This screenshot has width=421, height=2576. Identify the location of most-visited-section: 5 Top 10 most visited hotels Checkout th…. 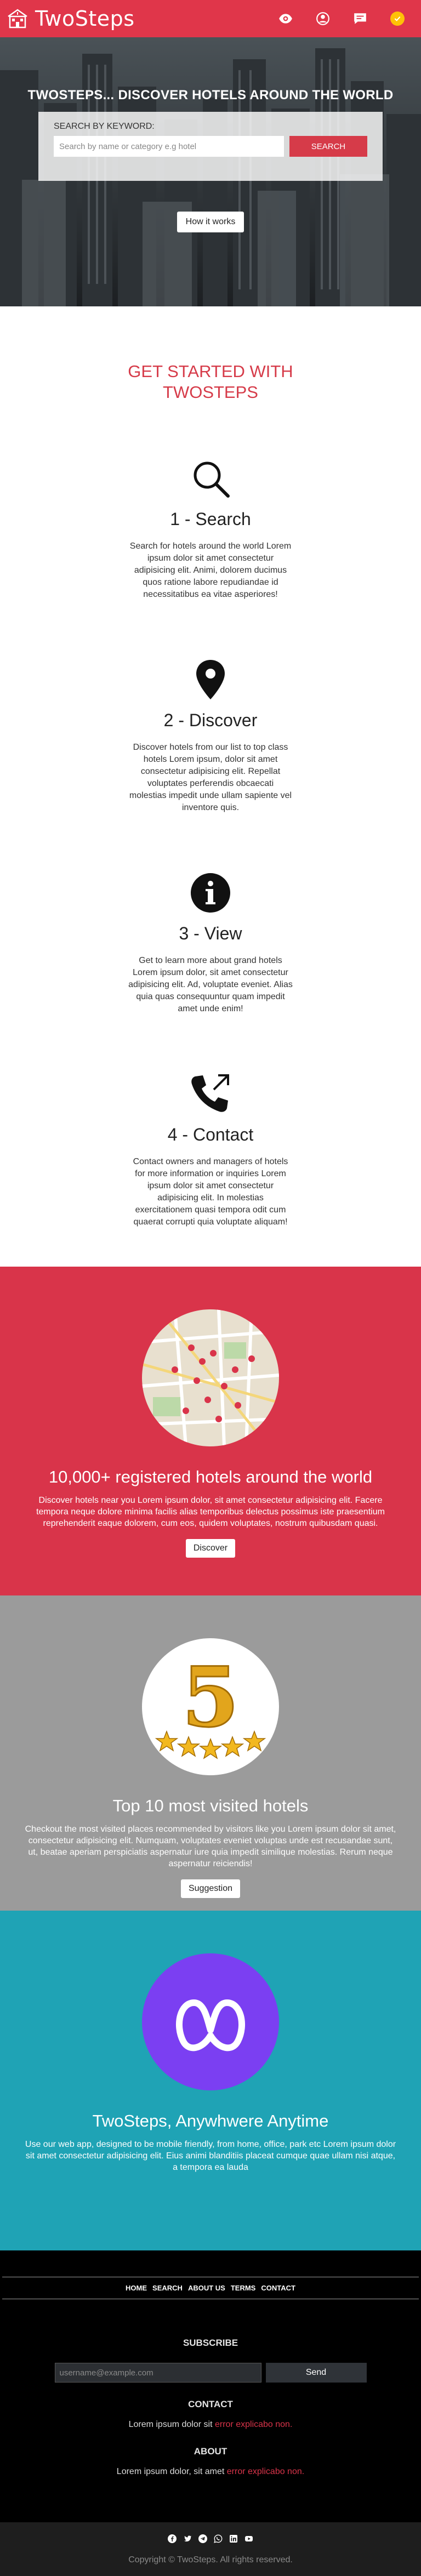
(210, 1753).